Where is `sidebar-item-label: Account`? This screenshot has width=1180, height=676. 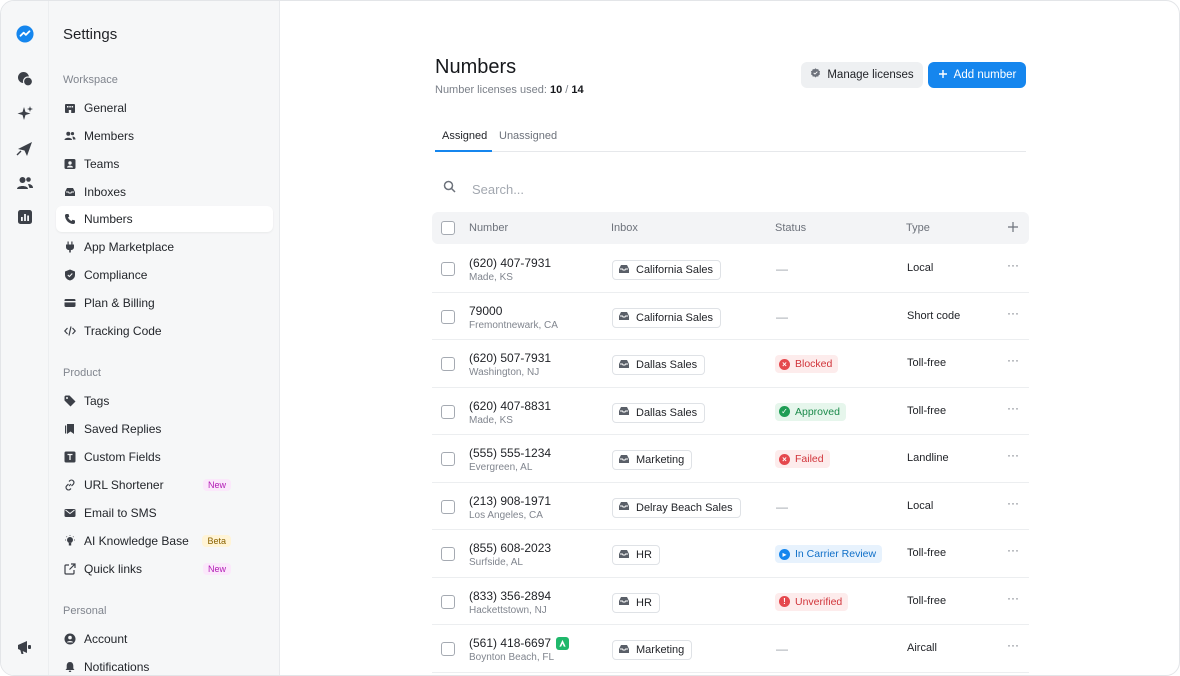 sidebar-item-label: Account is located at coordinates (106, 639).